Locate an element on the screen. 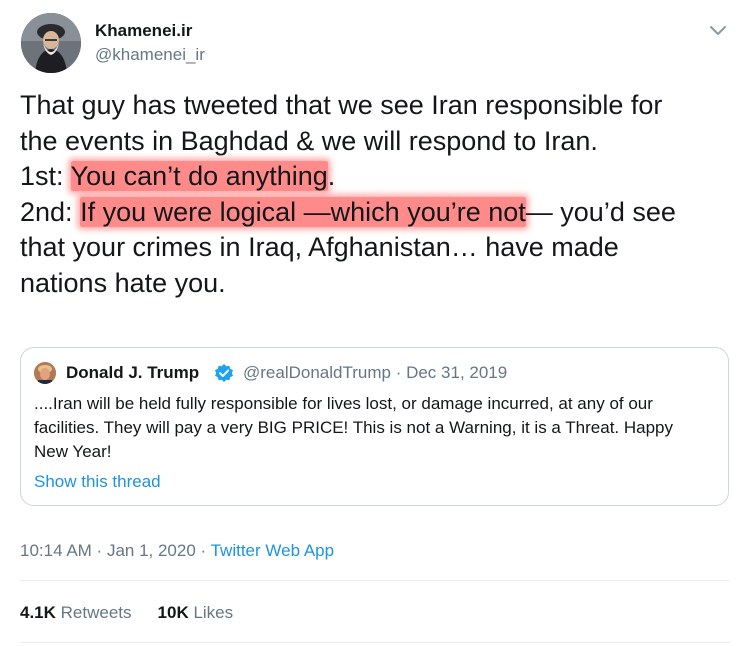 Image resolution: width=750 pixels, height=646 pixels. tweet-date: Jan 1, 2020 is located at coordinates (151, 550).